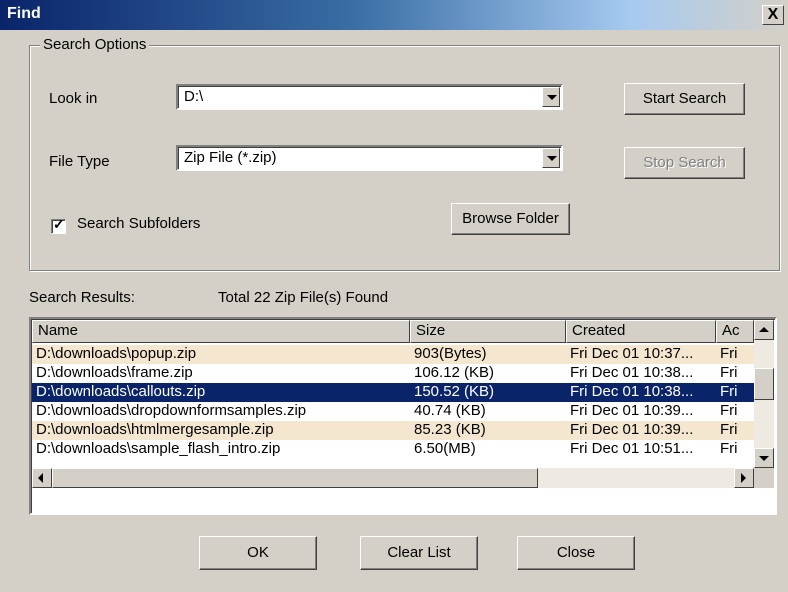 The width and height of the screenshot is (788, 592). I want to click on column-header-created: Created, so click(641, 331).